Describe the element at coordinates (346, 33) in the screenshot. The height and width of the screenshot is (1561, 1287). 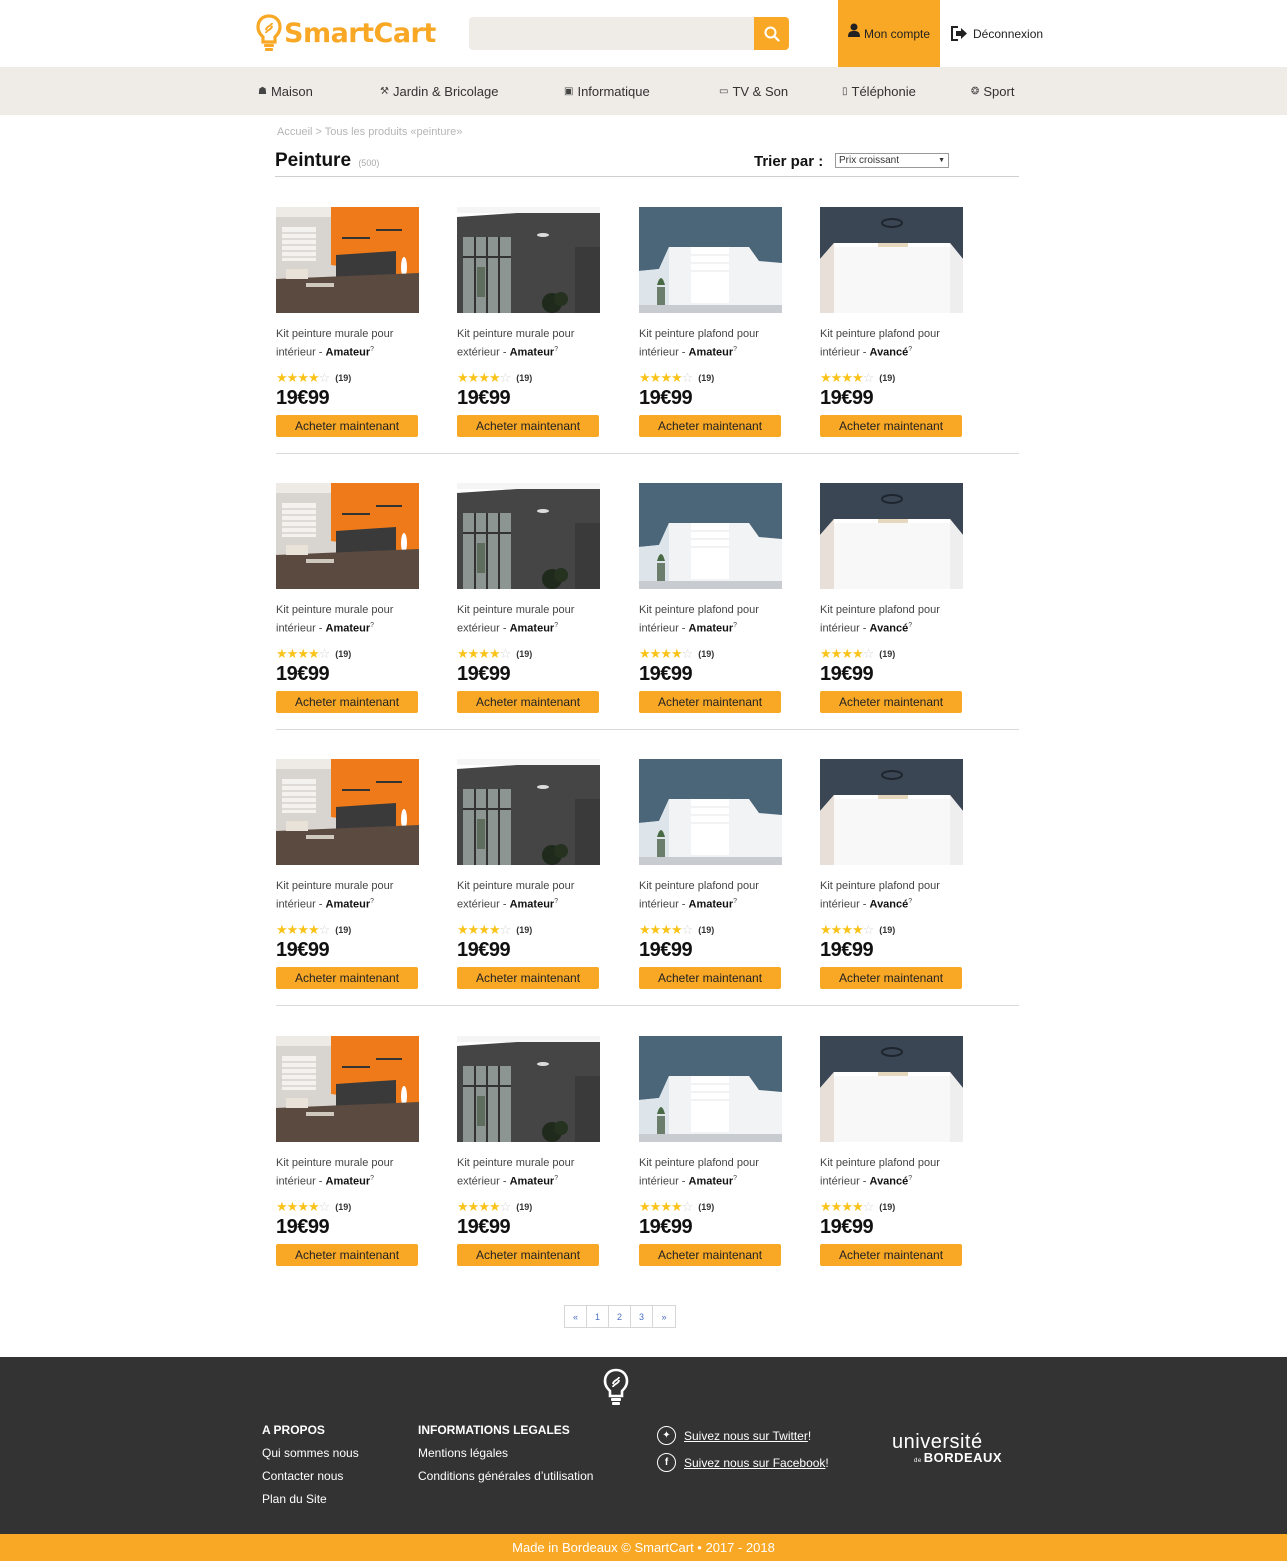
I see `logo: SmartCart` at that location.